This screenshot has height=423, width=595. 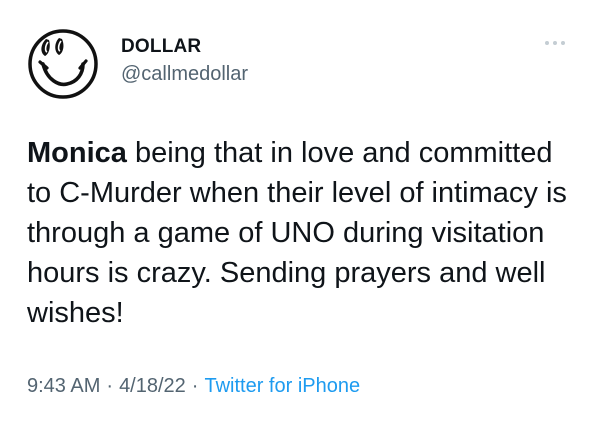 What do you see at coordinates (161, 47) in the screenshot?
I see `author-display-name: DOLLAR` at bounding box center [161, 47].